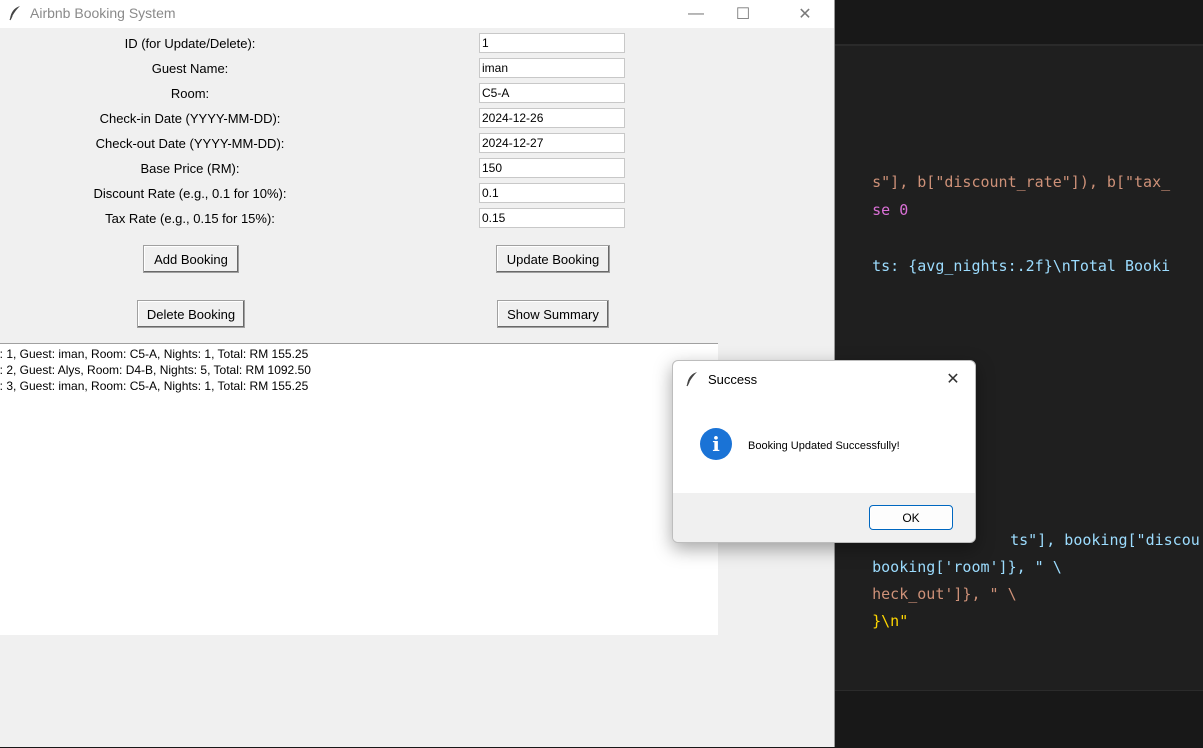  What do you see at coordinates (890, 621) in the screenshot?
I see `code-text: }\n"` at bounding box center [890, 621].